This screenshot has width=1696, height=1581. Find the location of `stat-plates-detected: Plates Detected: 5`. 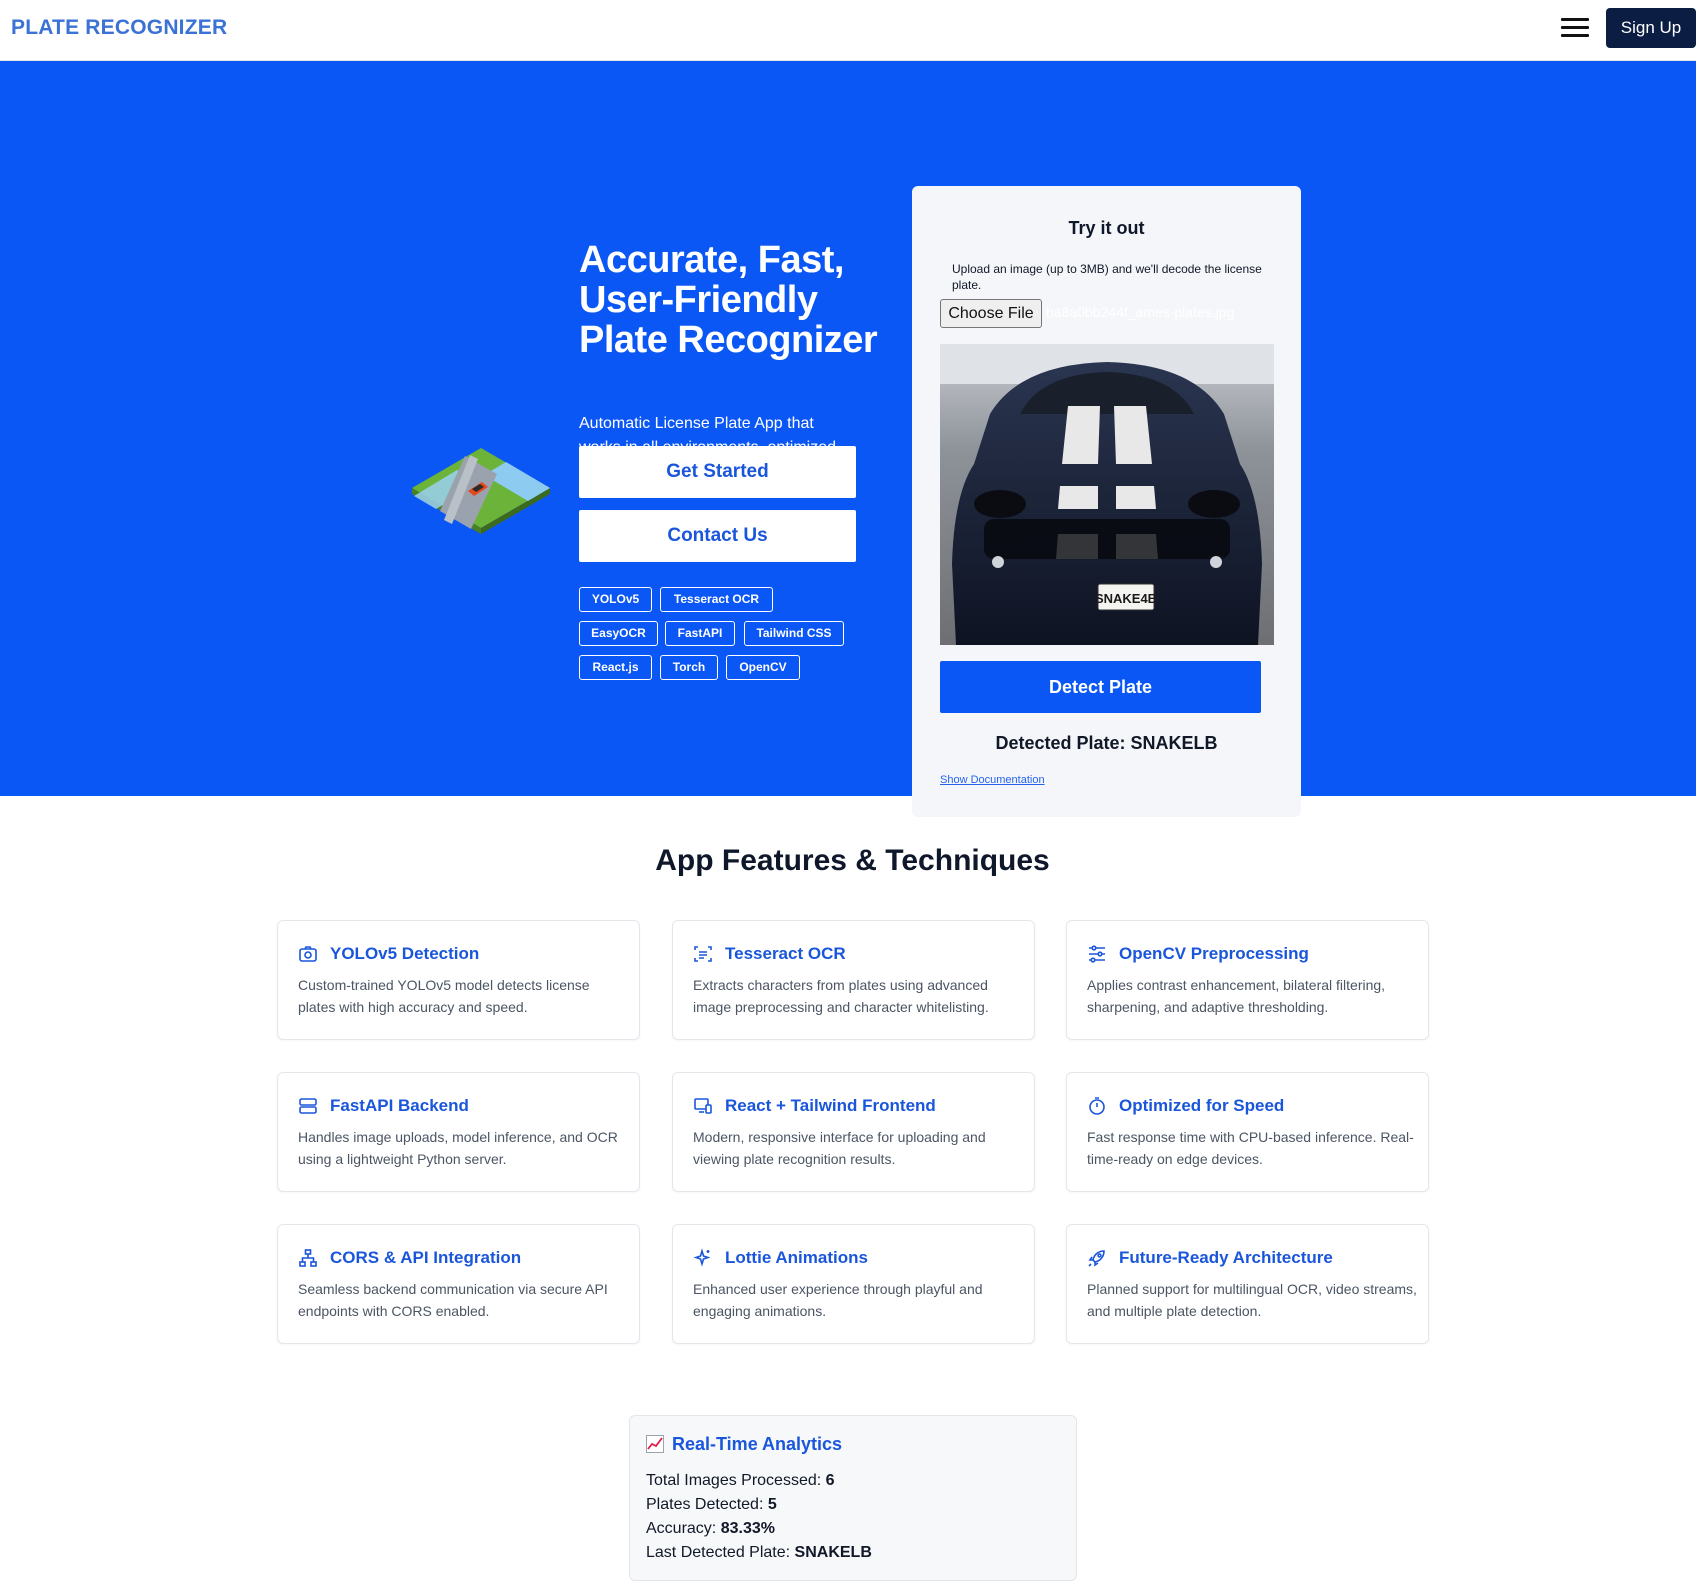

stat-plates-detected: Plates Detected: 5 is located at coordinates (711, 1504).